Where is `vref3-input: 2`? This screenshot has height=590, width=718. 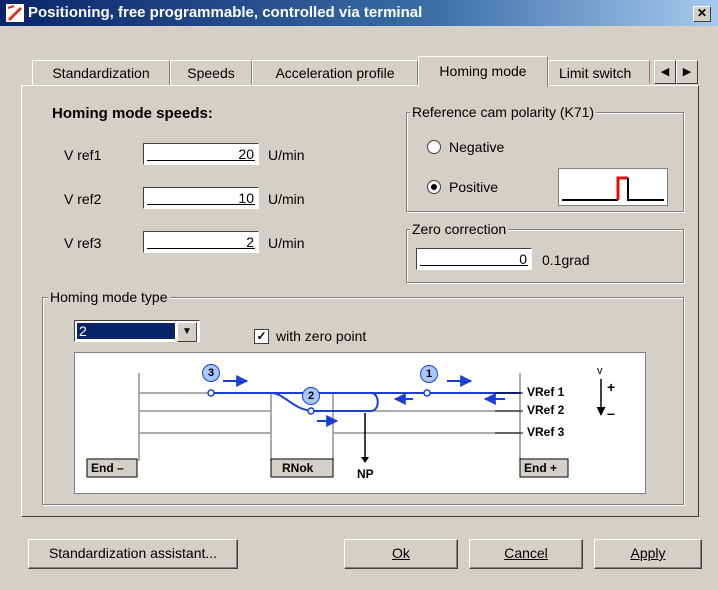
vref3-input: 2 is located at coordinates (201, 242).